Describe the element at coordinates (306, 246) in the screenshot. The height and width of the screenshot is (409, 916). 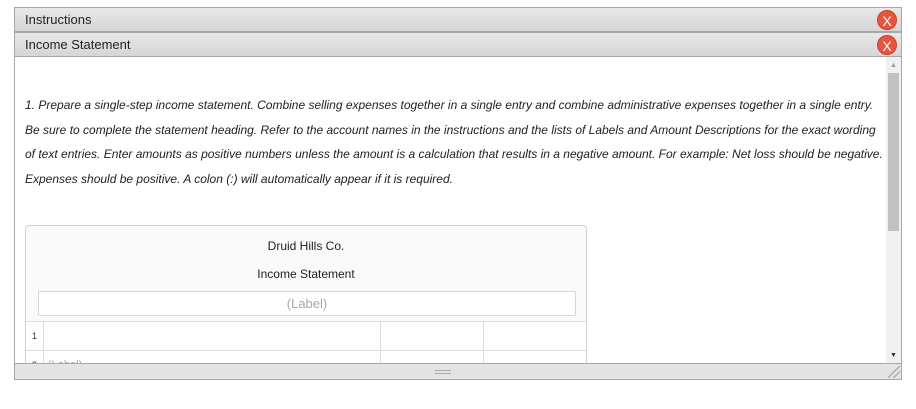
I see `company-name: Druid Hills Co.` at that location.